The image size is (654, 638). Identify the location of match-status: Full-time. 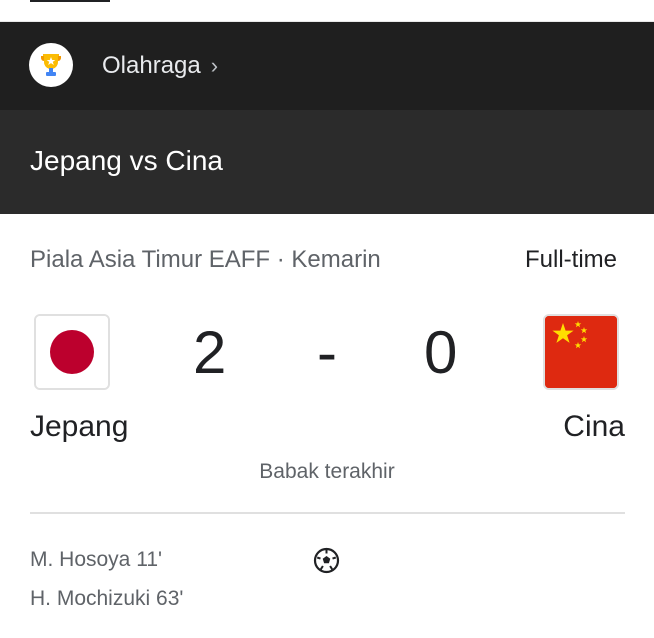
(570, 259).